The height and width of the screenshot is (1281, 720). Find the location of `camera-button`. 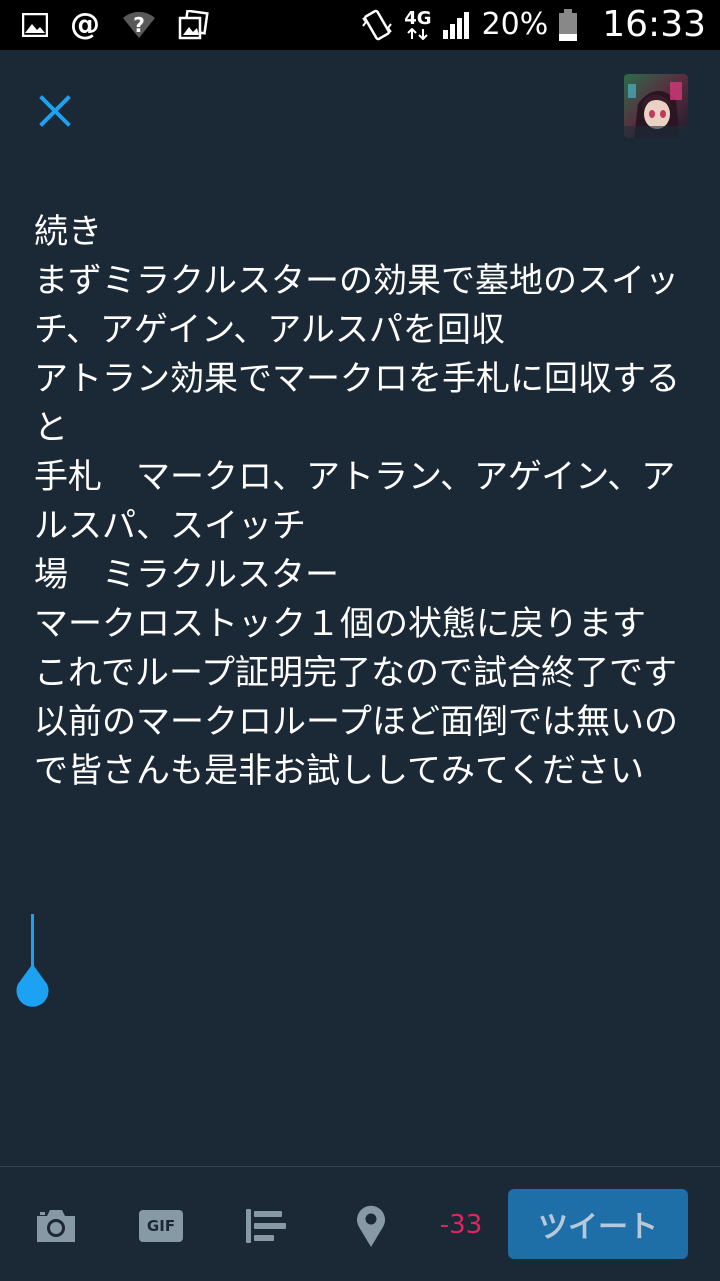

camera-button is located at coordinates (56, 1226).